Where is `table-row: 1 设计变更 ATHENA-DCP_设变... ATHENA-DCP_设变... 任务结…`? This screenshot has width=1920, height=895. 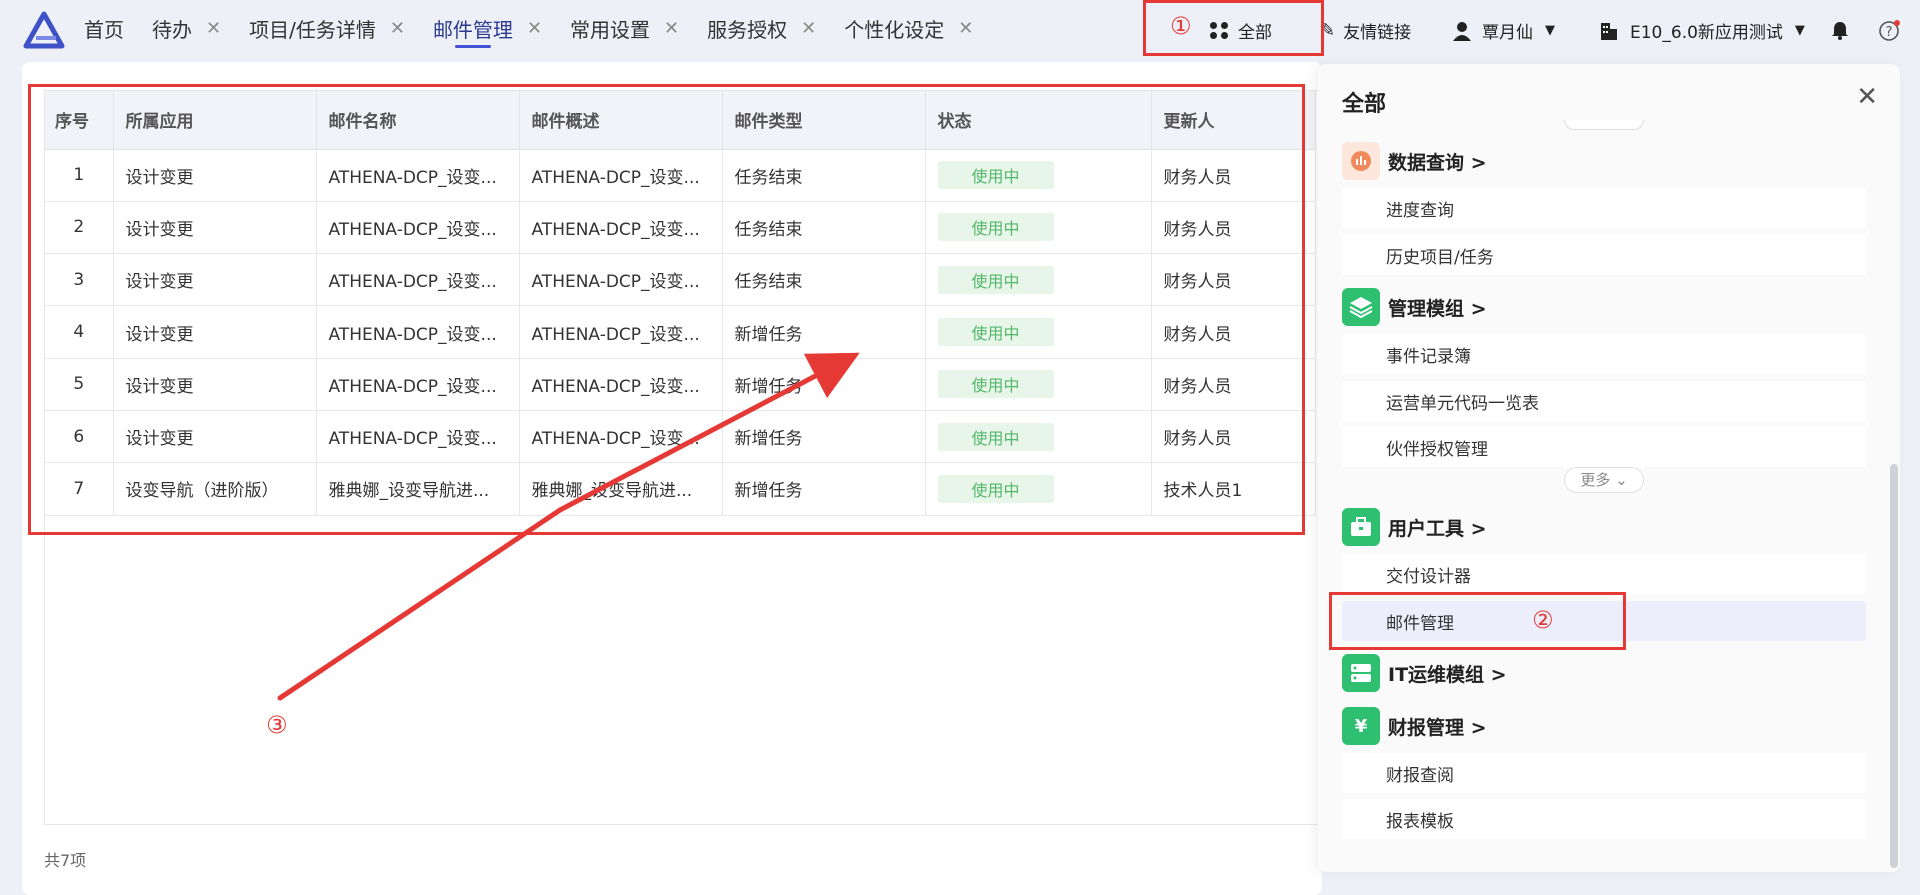 table-row: 1 设计变更 ATHENA-DCP_设变... ATHENA-DCP_设变... 任务结… is located at coordinates (680, 175).